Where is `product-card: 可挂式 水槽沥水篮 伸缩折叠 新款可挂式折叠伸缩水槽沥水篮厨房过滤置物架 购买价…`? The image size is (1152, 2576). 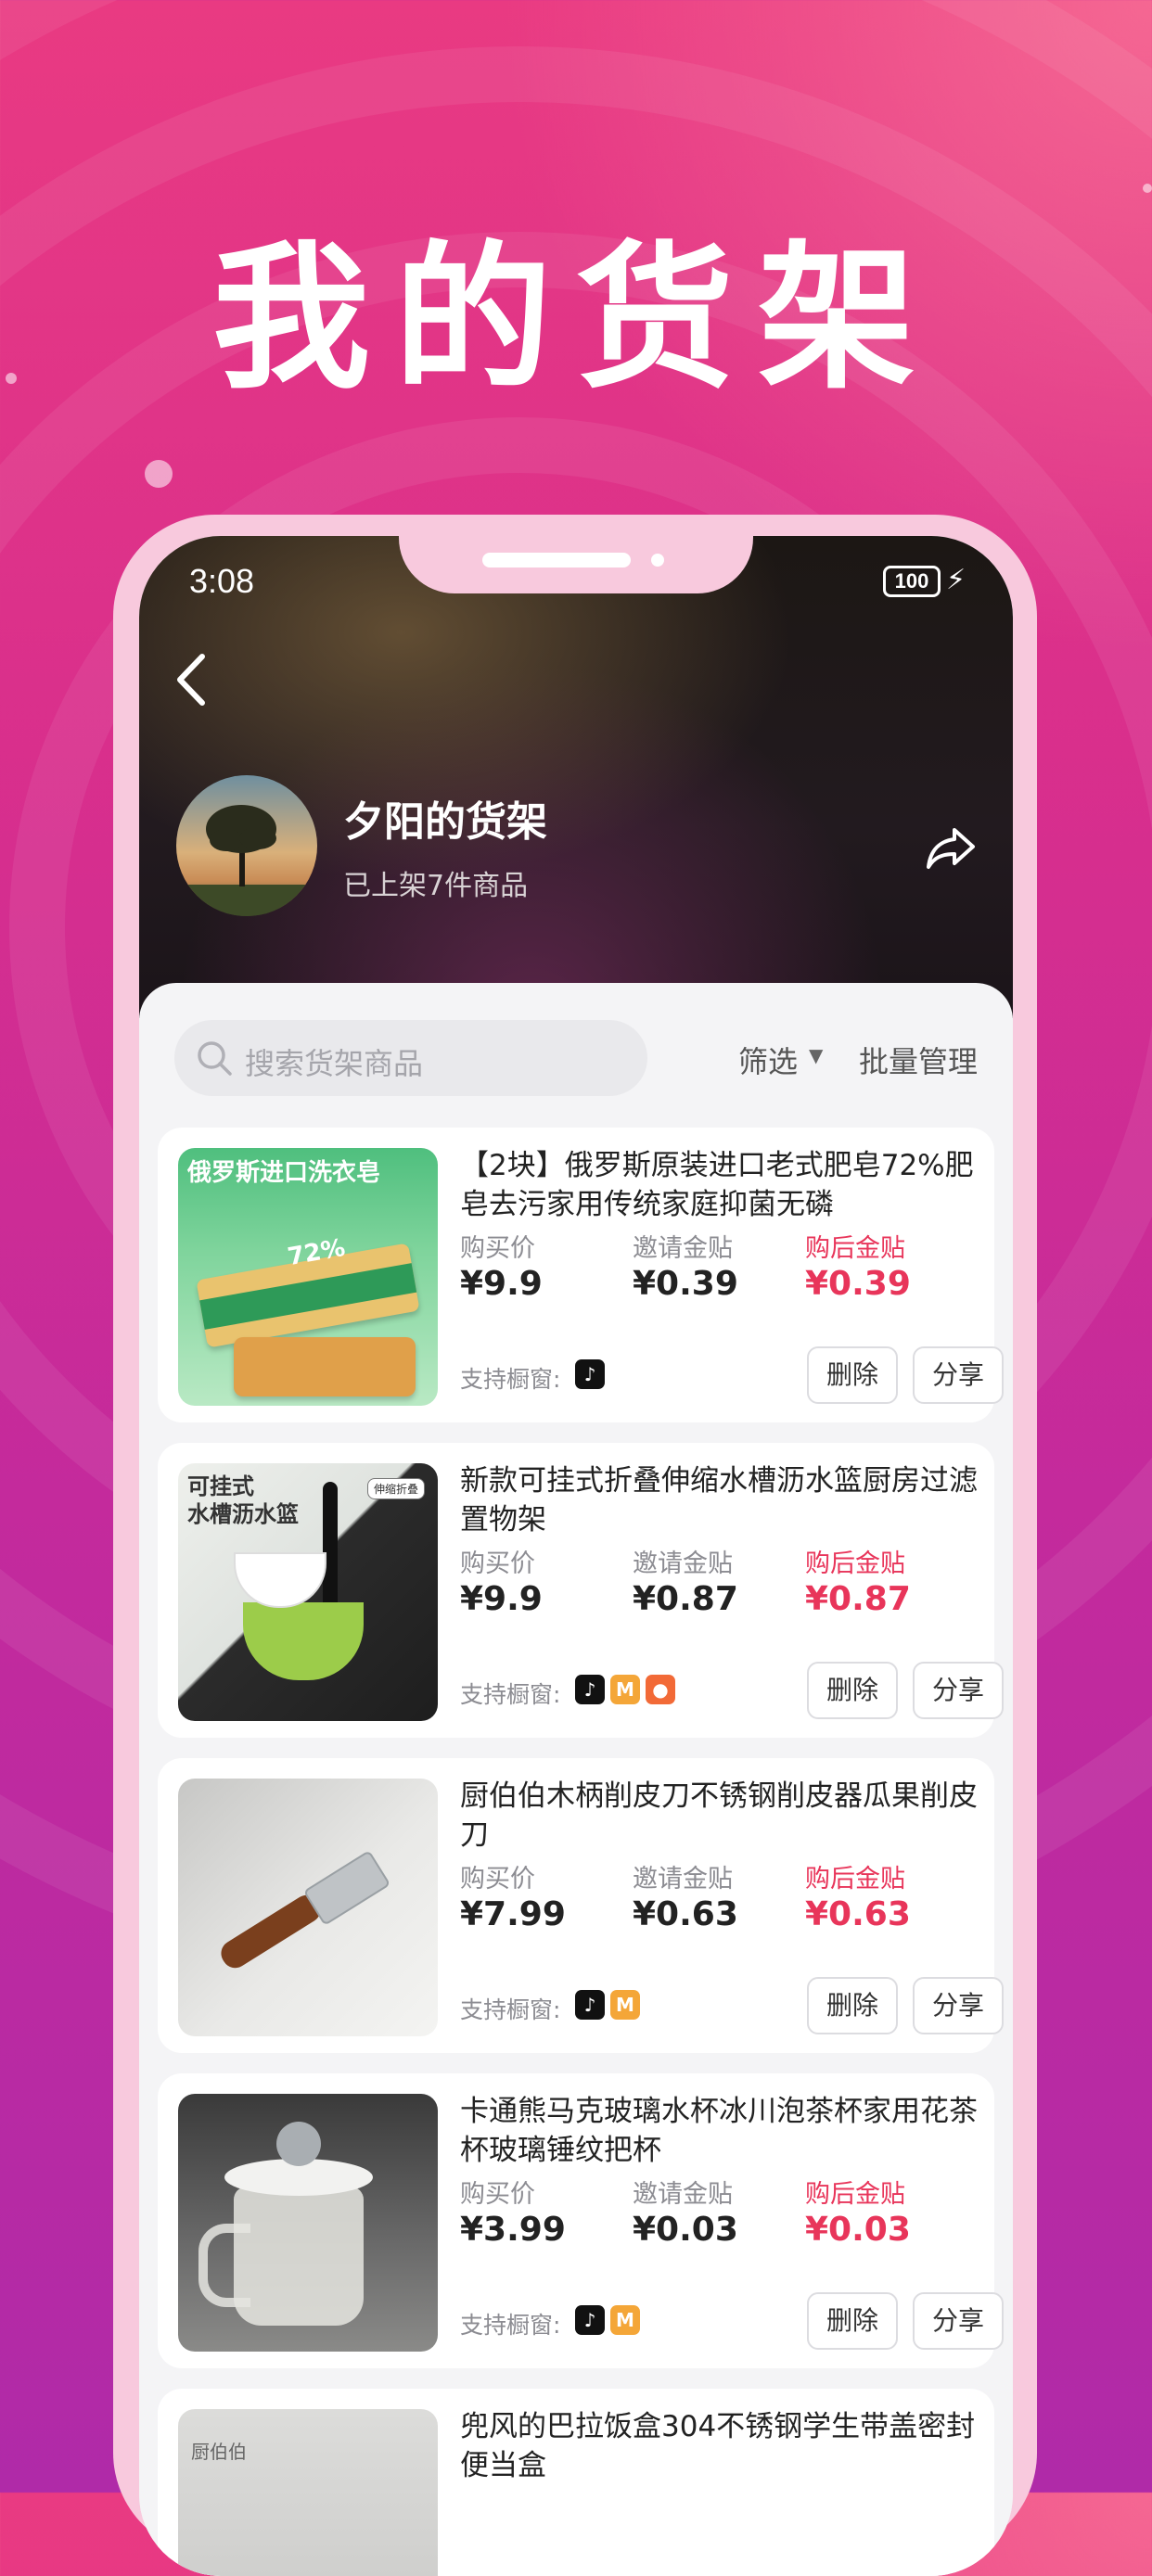
product-card: 可挂式 水槽沥水篮 伸缩折叠 新款可挂式折叠伸缩水槽沥水篮厨房过滤置物架 购买价… is located at coordinates (581, 1591).